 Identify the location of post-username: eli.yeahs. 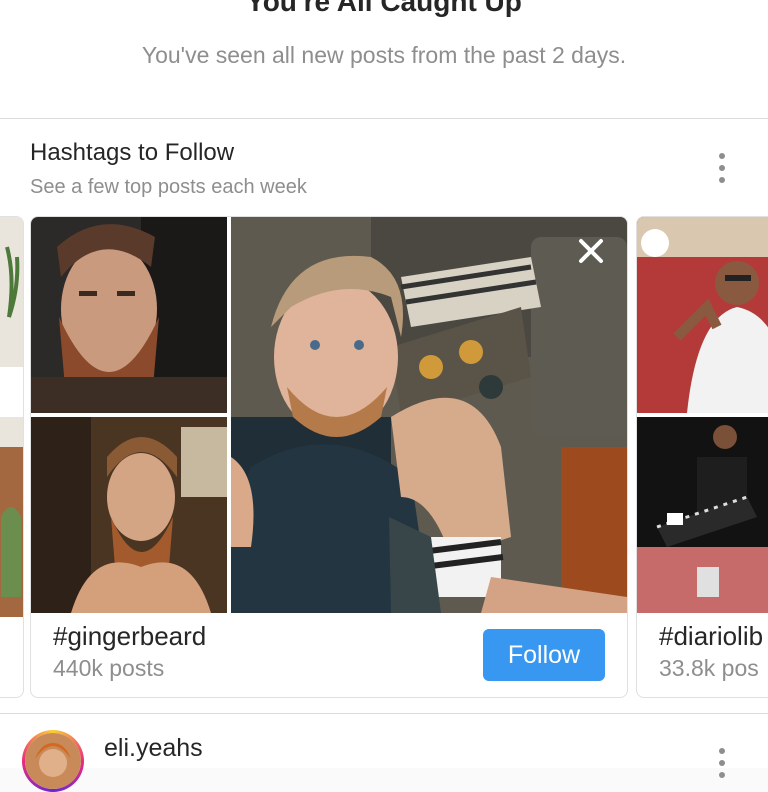
(153, 748).